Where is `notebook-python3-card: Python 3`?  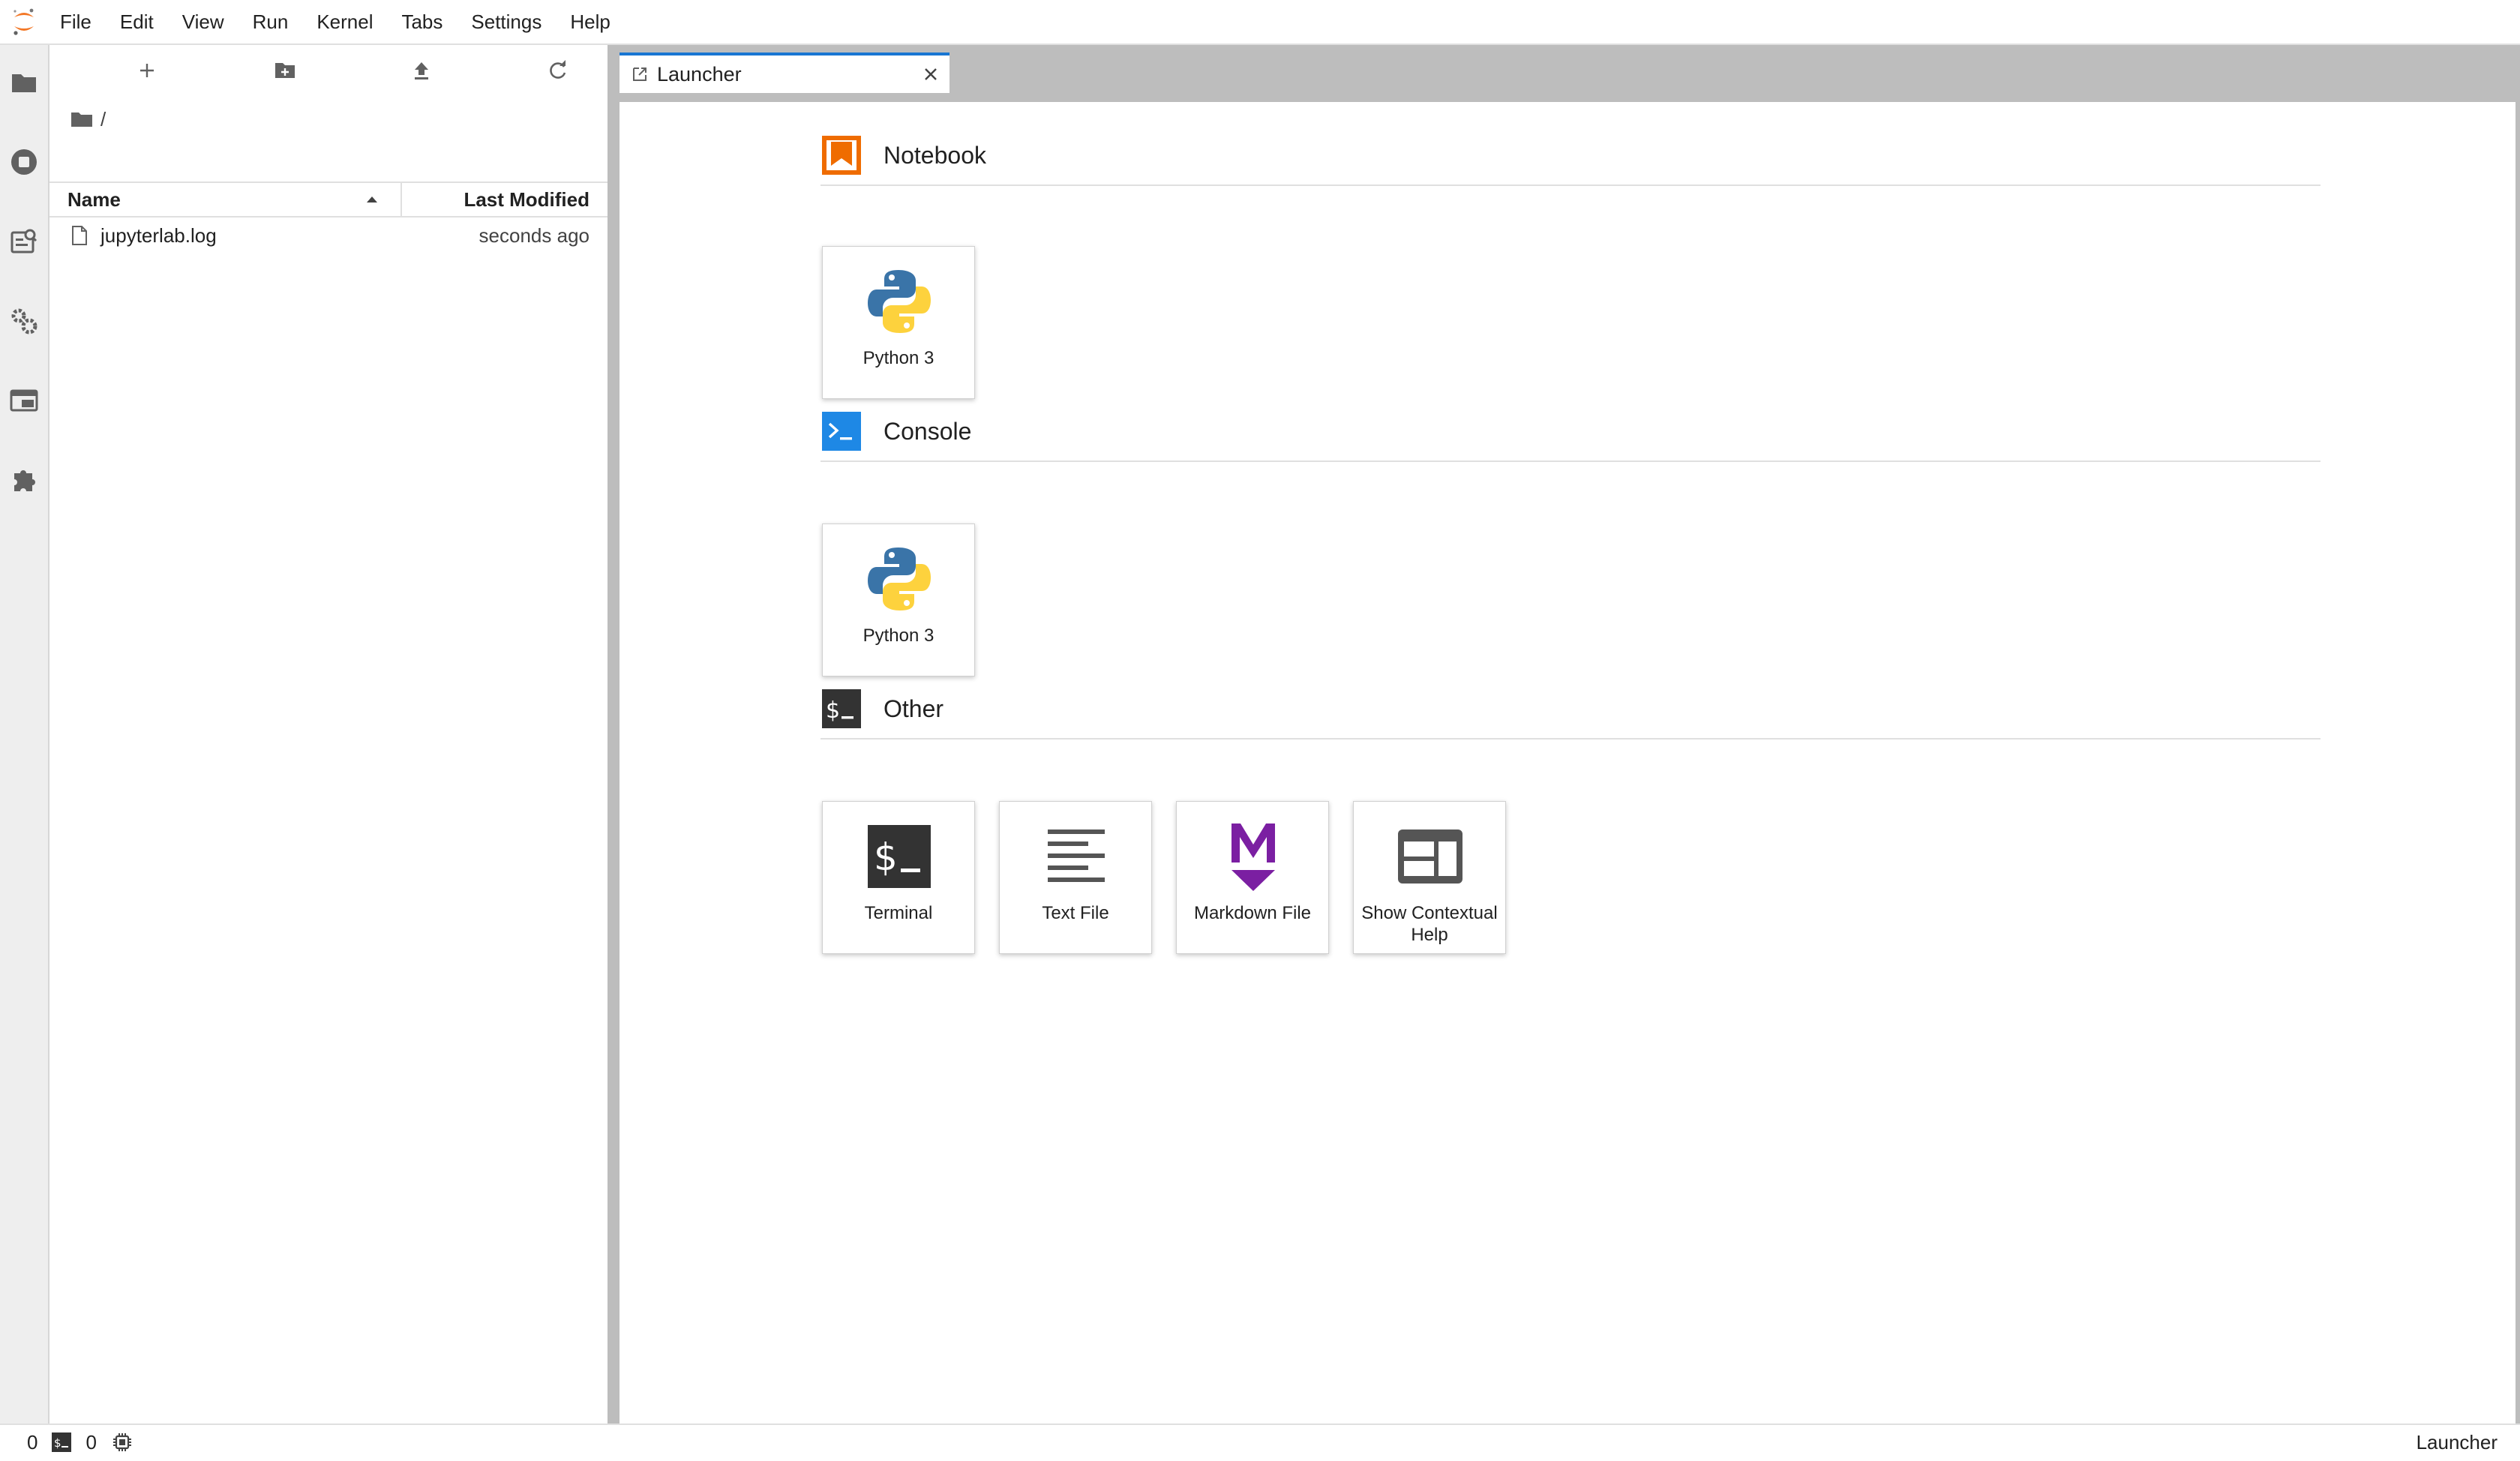
notebook-python3-card: Python 3 is located at coordinates (898, 322).